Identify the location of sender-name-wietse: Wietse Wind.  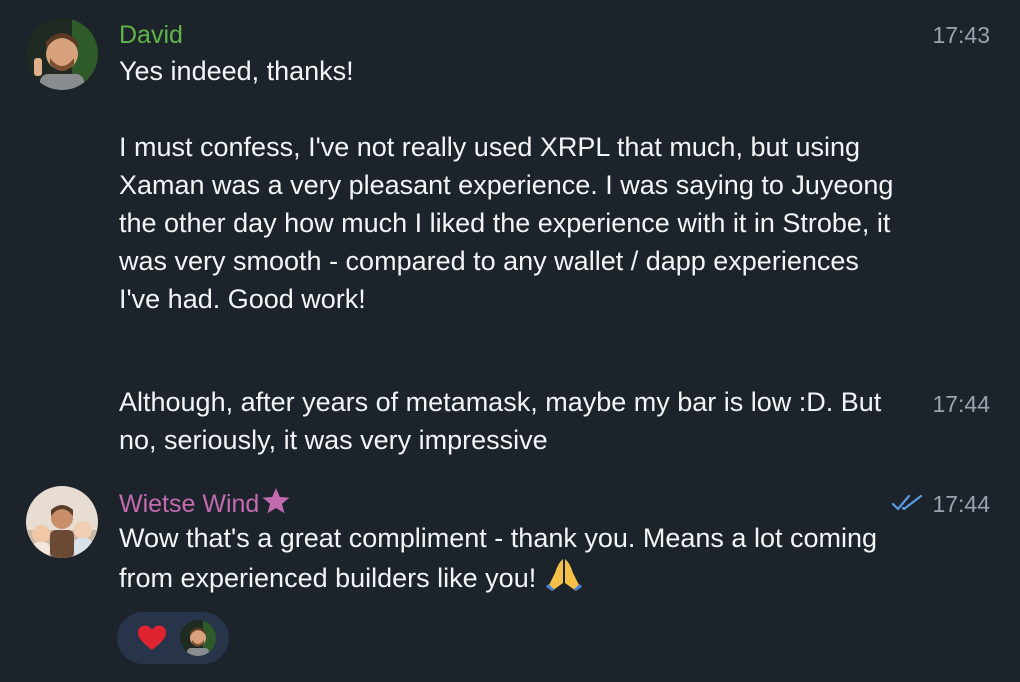
(205, 503).